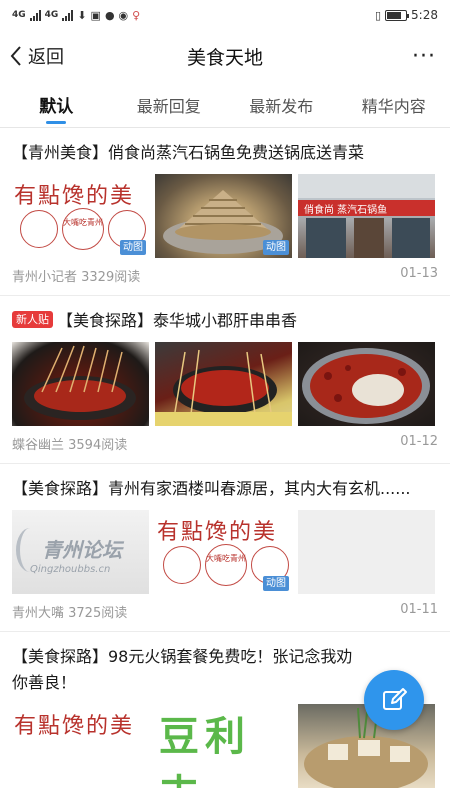 Image resolution: width=450 pixels, height=800 pixels. What do you see at coordinates (378, 15) in the screenshot?
I see `vibrate-icon: ▯` at bounding box center [378, 15].